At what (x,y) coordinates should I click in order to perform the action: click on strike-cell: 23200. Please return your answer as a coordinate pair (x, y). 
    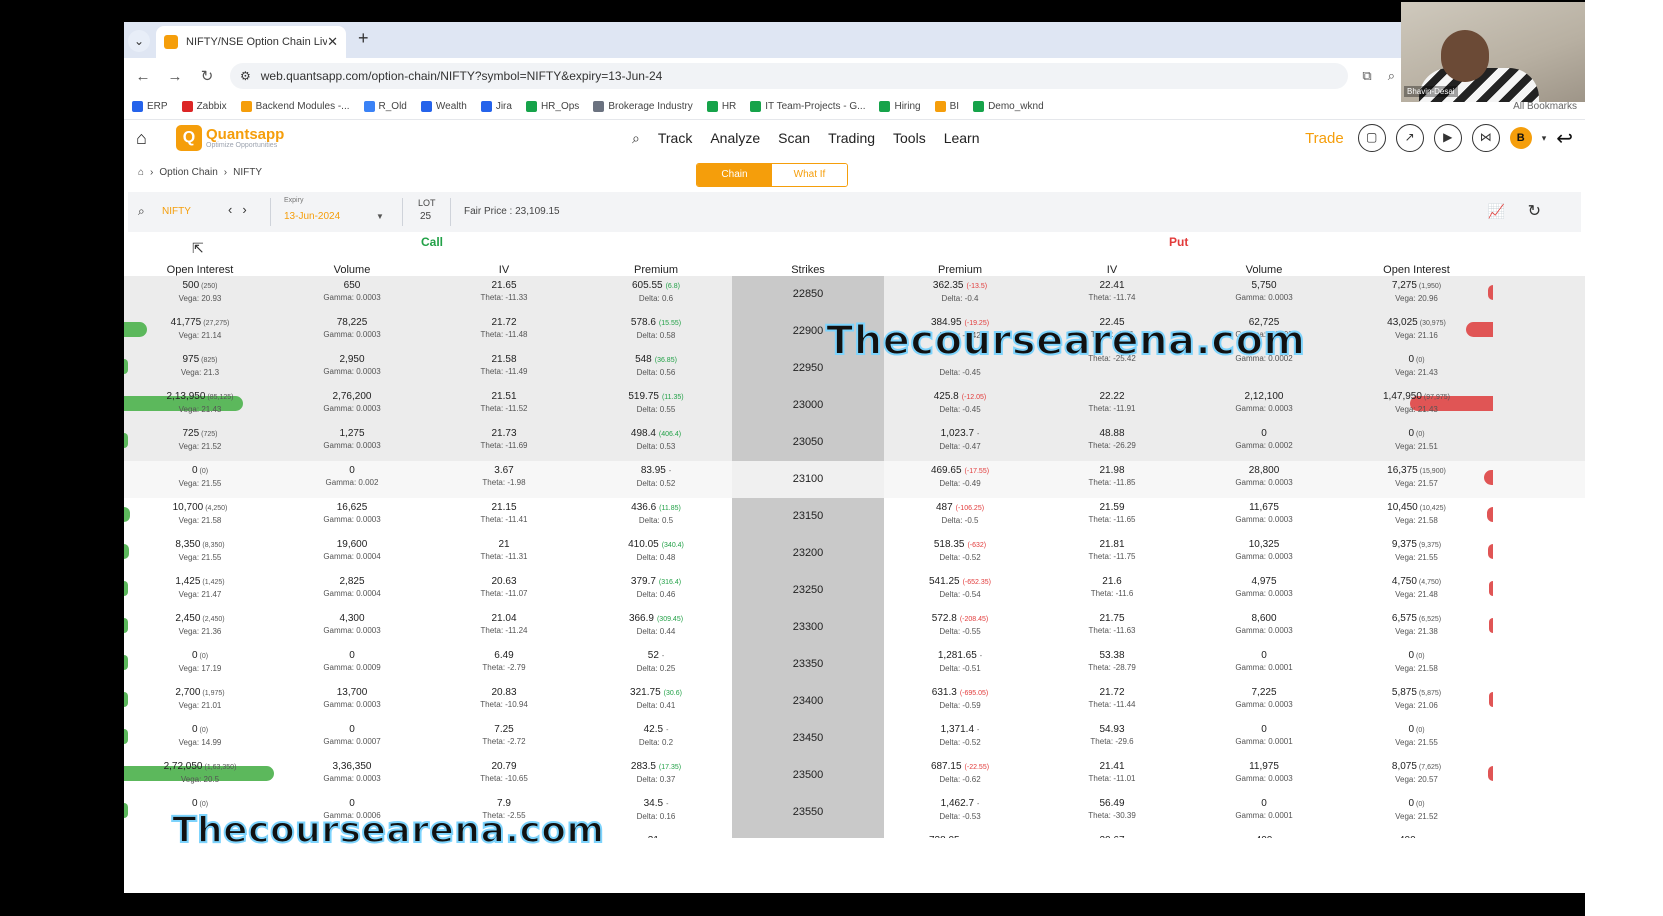
    Looking at the image, I should click on (808, 553).